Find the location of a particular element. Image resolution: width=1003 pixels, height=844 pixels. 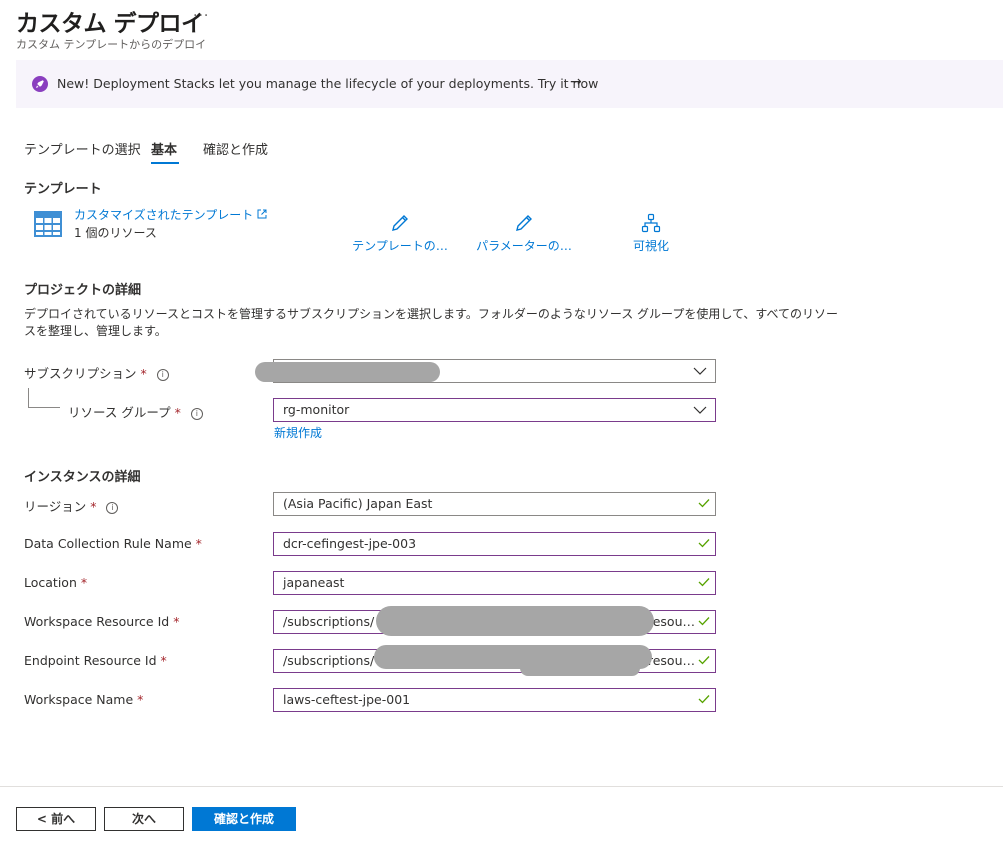

subscription-label: サブスクリプション * i is located at coordinates (96, 372).